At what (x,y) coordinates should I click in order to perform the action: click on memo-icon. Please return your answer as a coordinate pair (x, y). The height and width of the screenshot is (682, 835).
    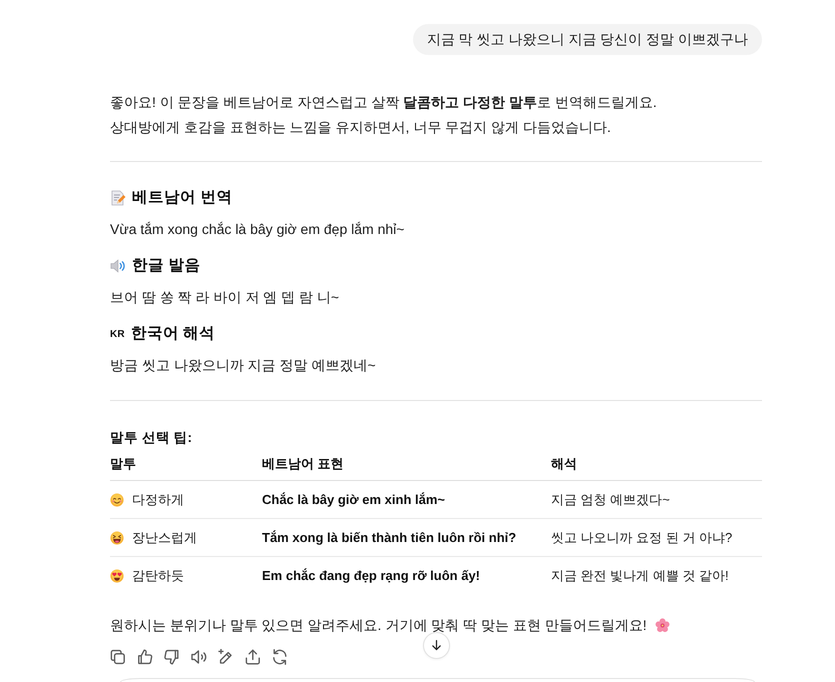
    Looking at the image, I should click on (118, 198).